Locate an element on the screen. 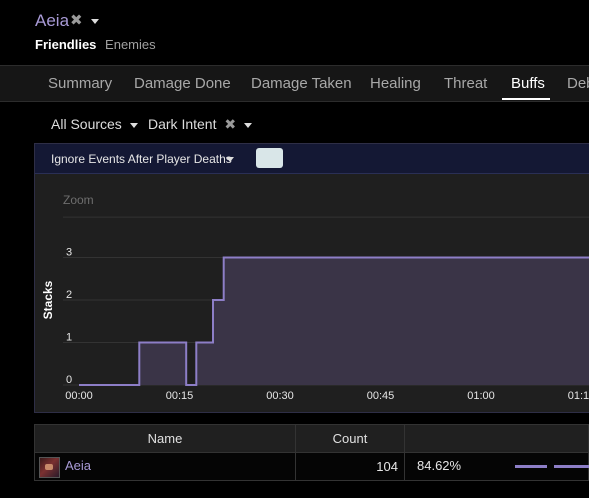 The image size is (589, 498). ability-filter: Dark Intent ✖ is located at coordinates (200, 124).